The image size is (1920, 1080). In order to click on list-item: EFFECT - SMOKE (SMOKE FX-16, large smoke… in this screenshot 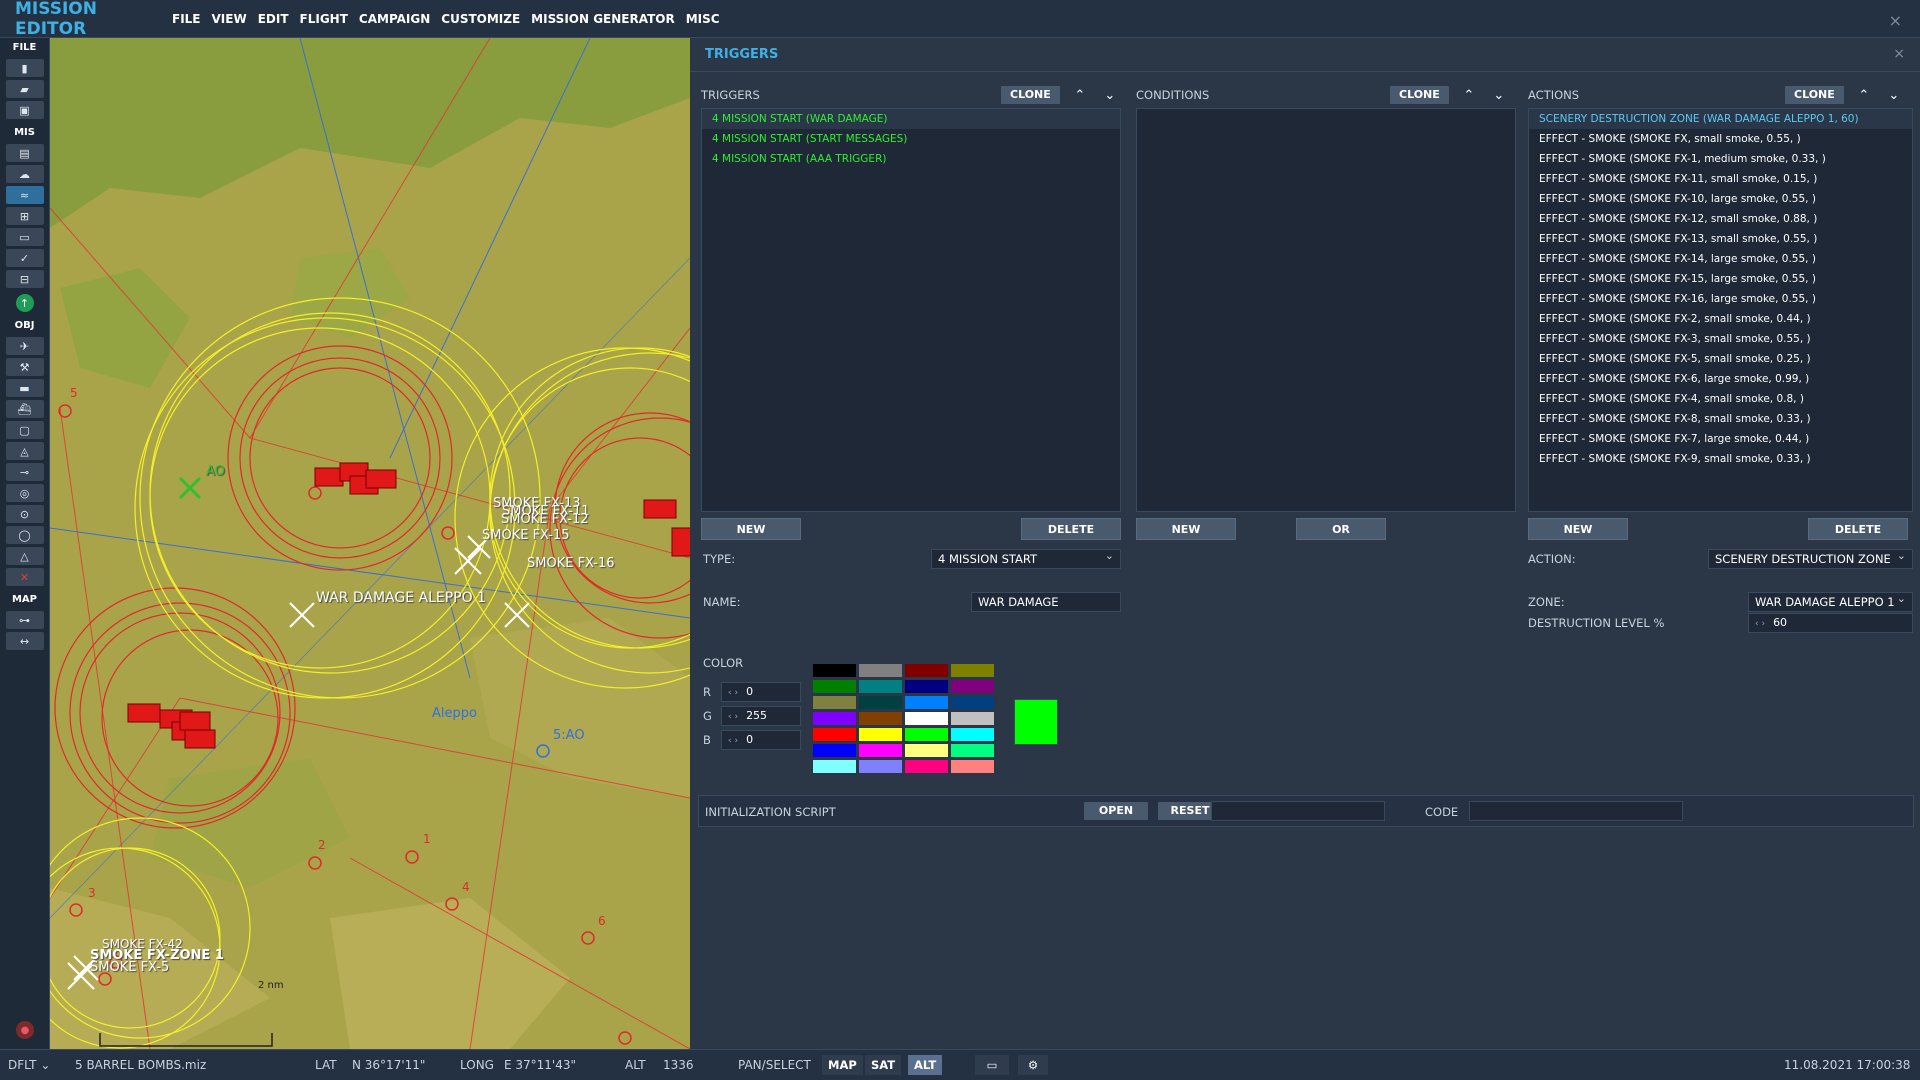, I will do `click(1720, 299)`.